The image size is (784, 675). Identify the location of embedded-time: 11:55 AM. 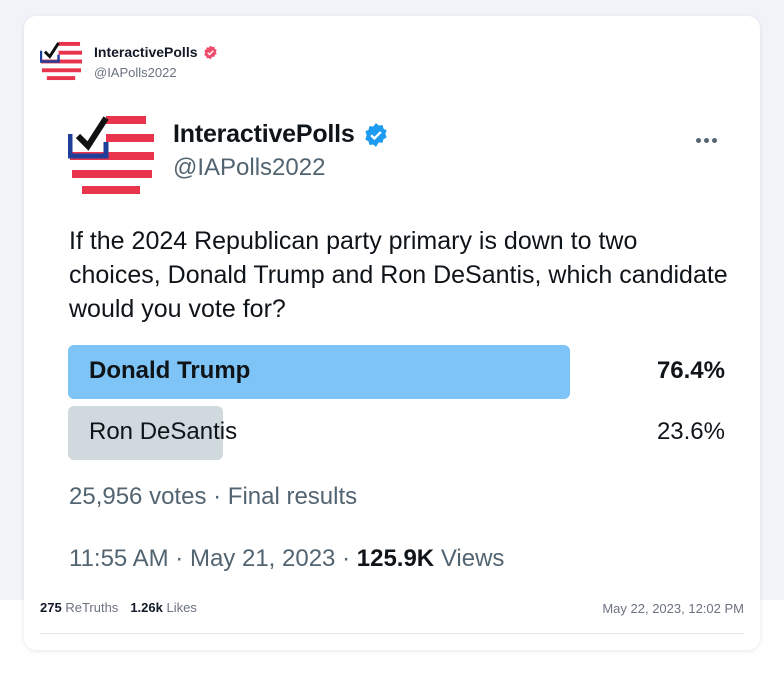
(119, 558).